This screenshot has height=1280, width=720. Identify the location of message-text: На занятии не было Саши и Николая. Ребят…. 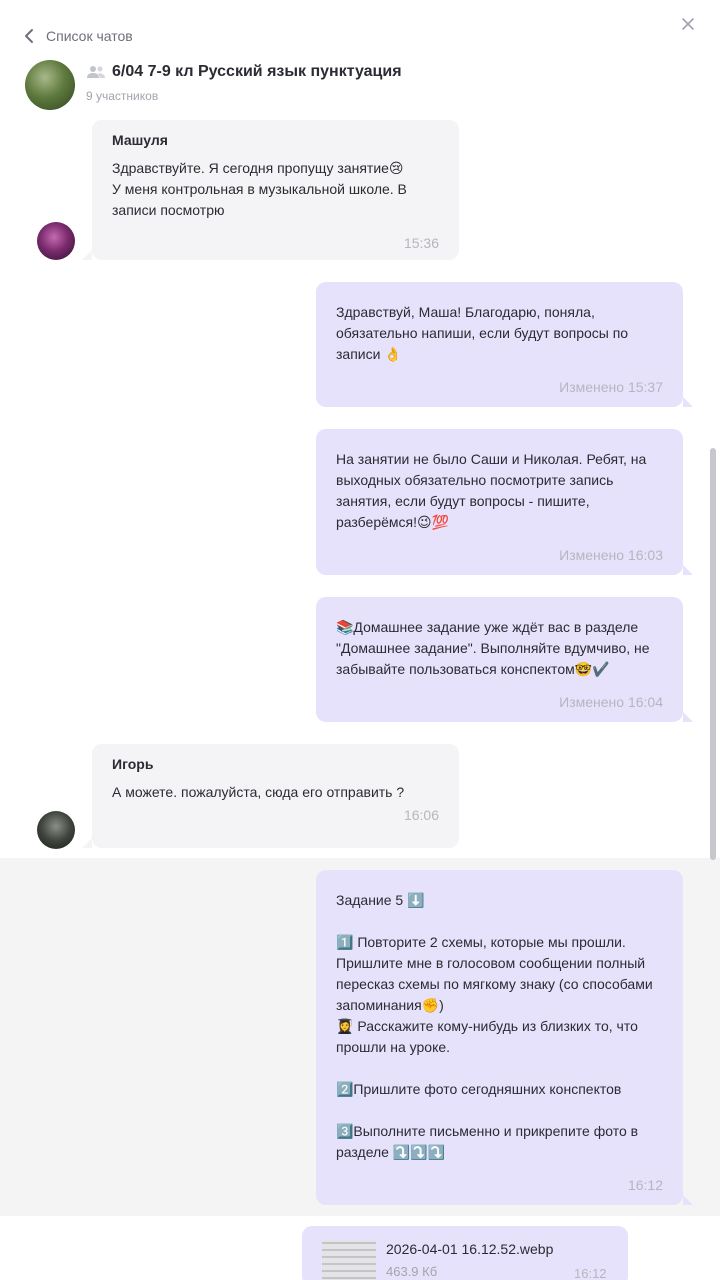
(491, 490).